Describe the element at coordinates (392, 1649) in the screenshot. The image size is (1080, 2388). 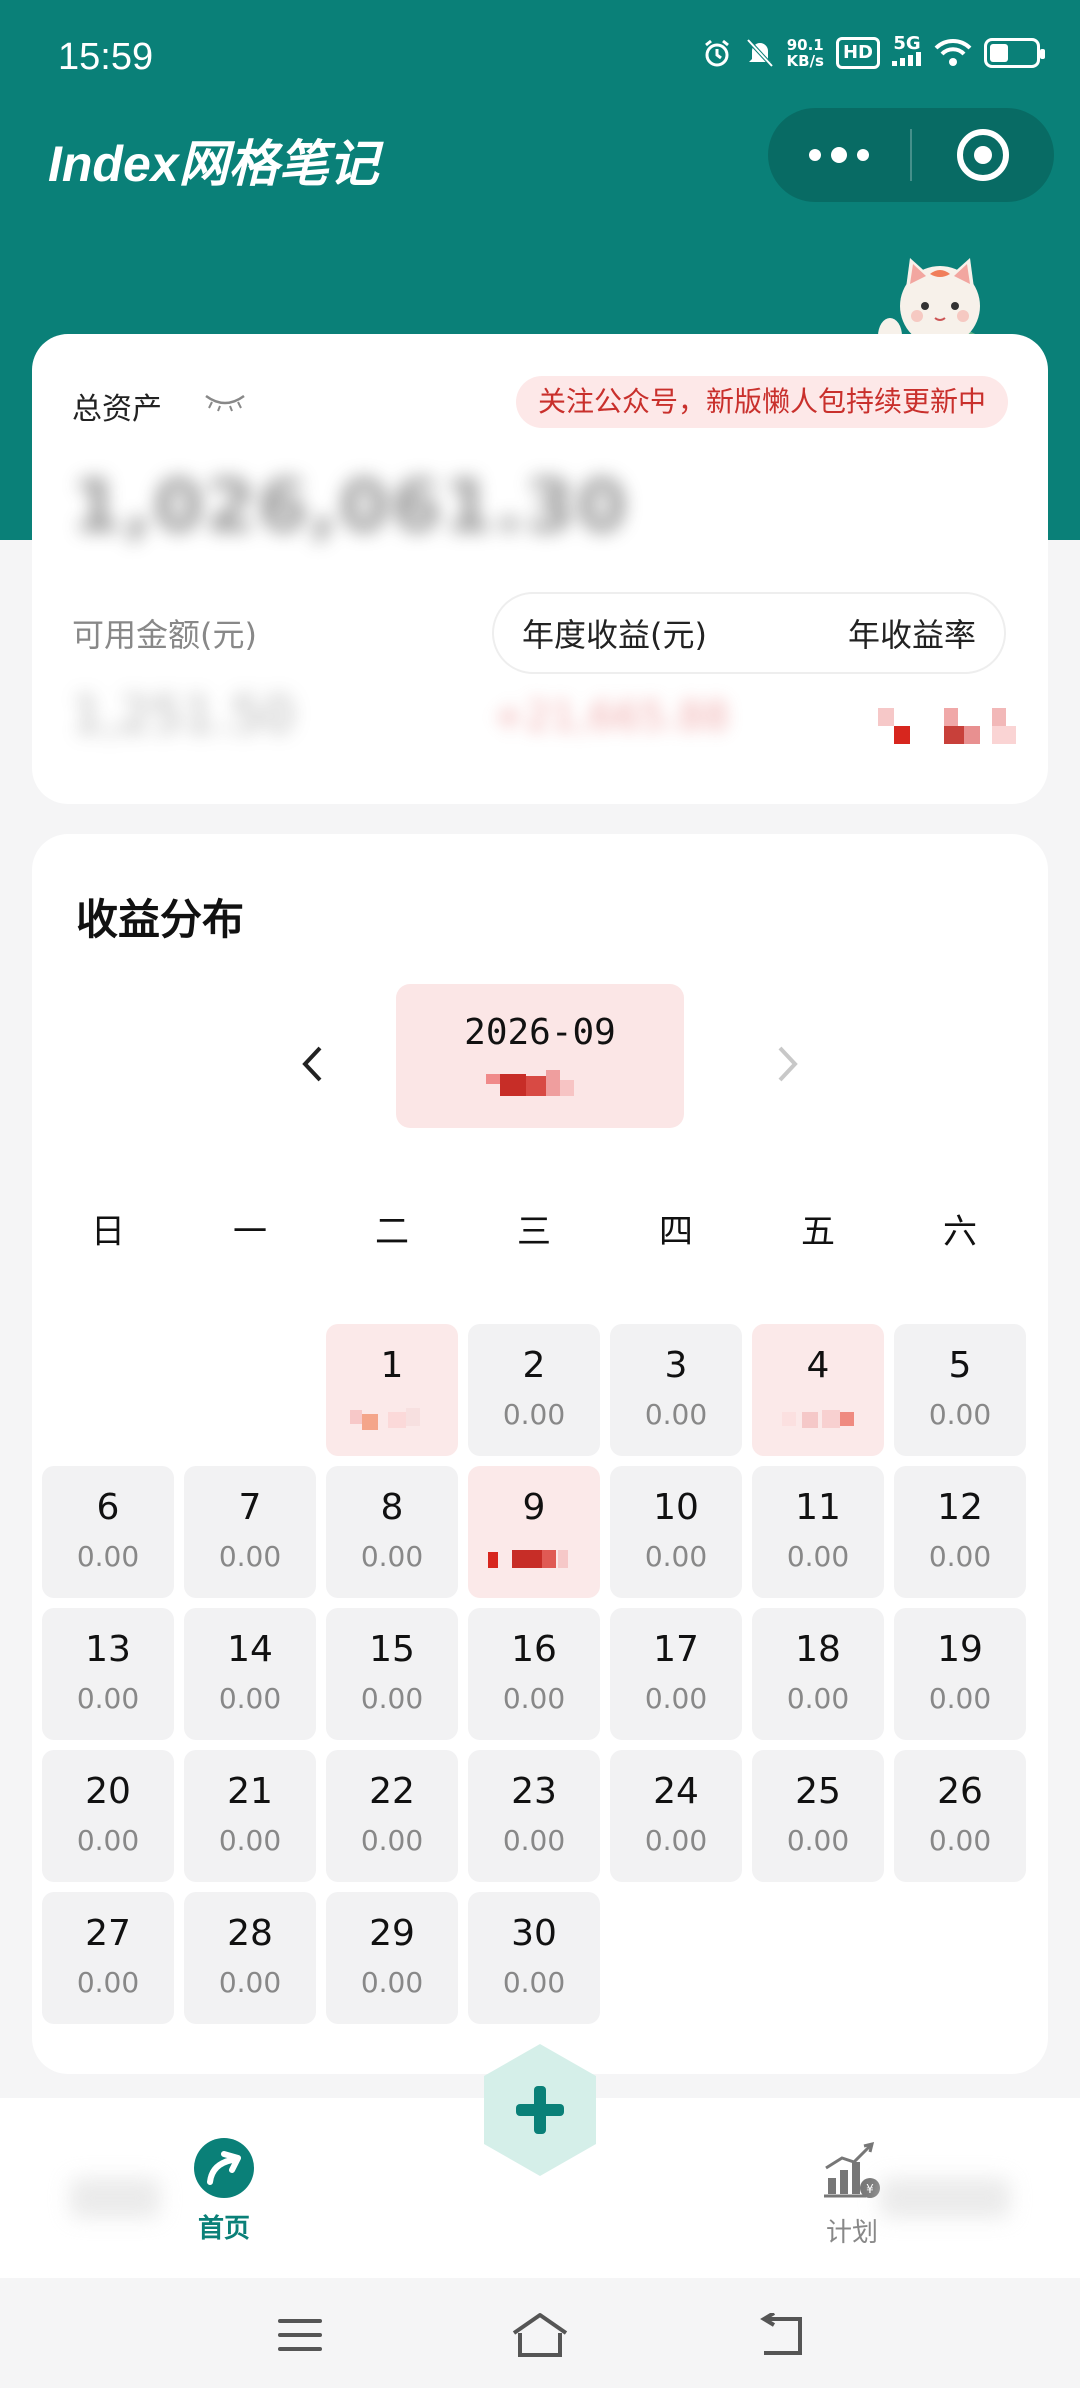
I see `day-number: 15` at that location.